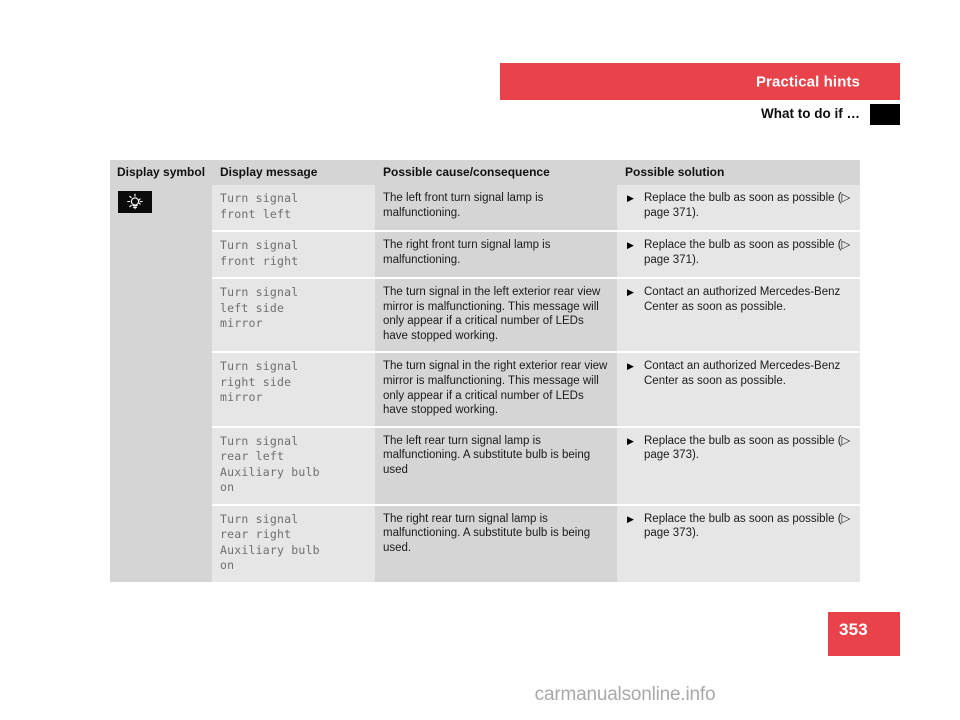 Image resolution: width=960 pixels, height=720 pixels. Describe the element at coordinates (293, 316) in the screenshot. I see `cell-display-message: Turn signal left side mirror` at that location.